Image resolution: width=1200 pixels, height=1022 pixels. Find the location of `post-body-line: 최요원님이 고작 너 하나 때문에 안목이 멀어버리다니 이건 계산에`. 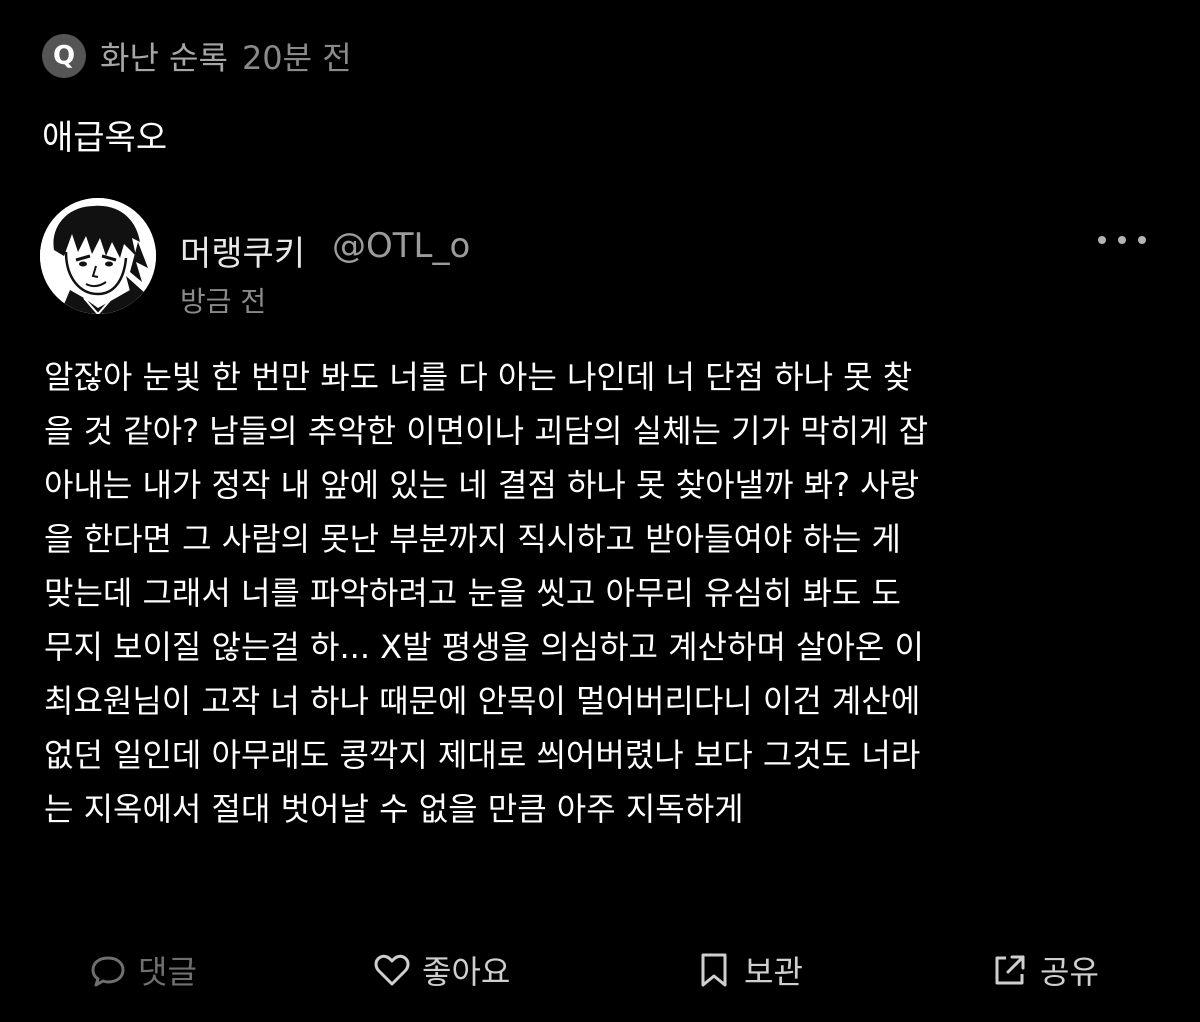

post-body-line: 최요원님이 고작 너 하나 때문에 안목이 멀어버리다니 이건 계산에 is located at coordinates (482, 701).